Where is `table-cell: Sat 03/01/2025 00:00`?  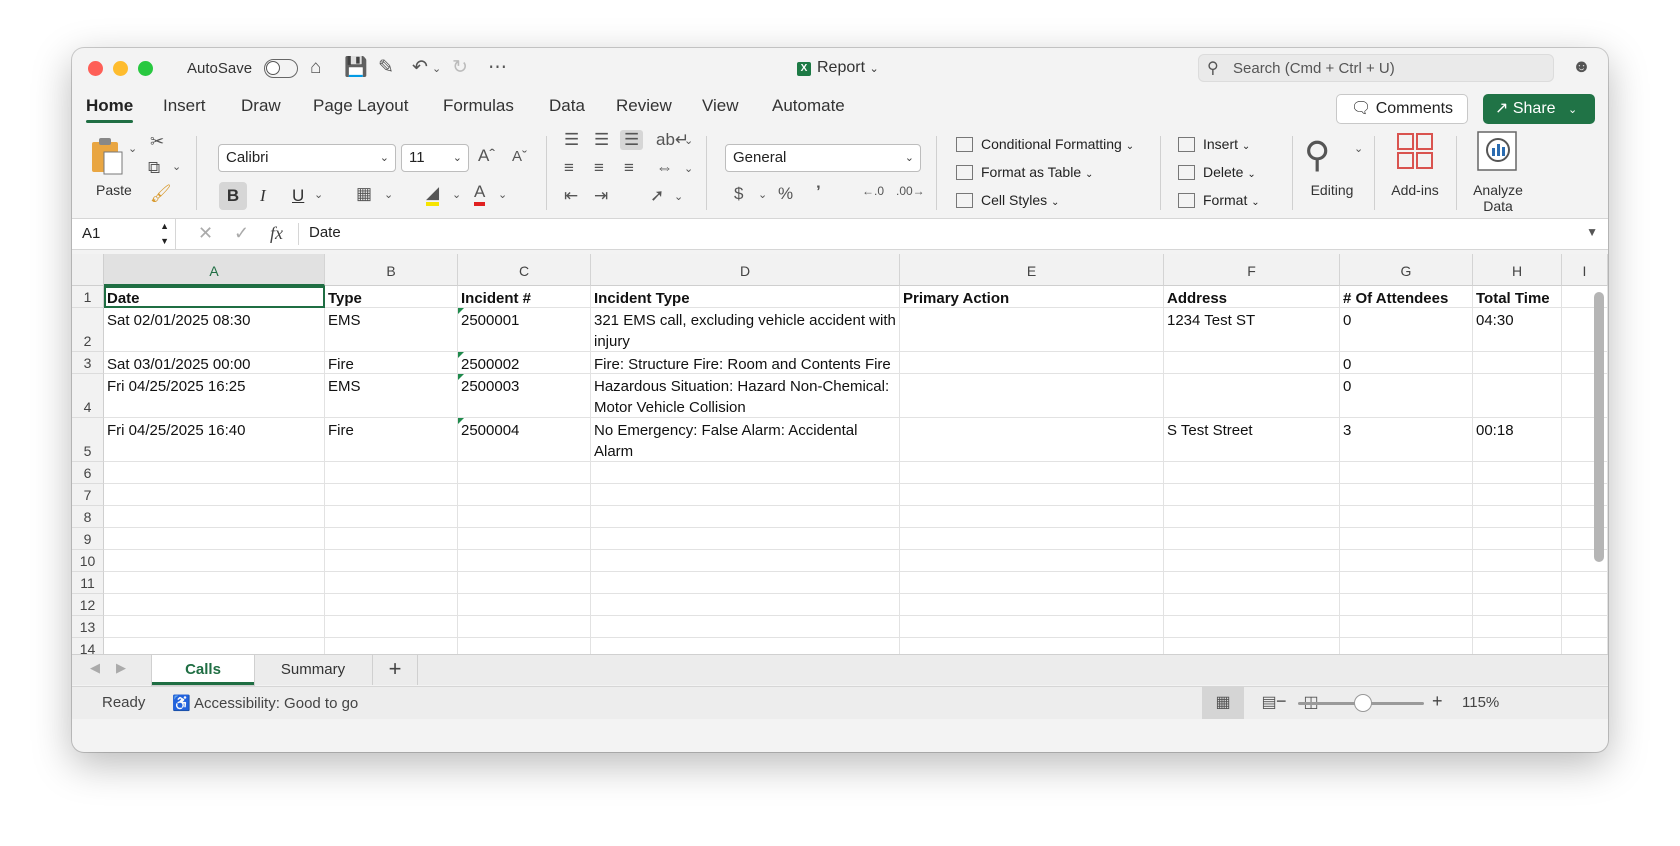 table-cell: Sat 03/01/2025 00:00 is located at coordinates (214, 363).